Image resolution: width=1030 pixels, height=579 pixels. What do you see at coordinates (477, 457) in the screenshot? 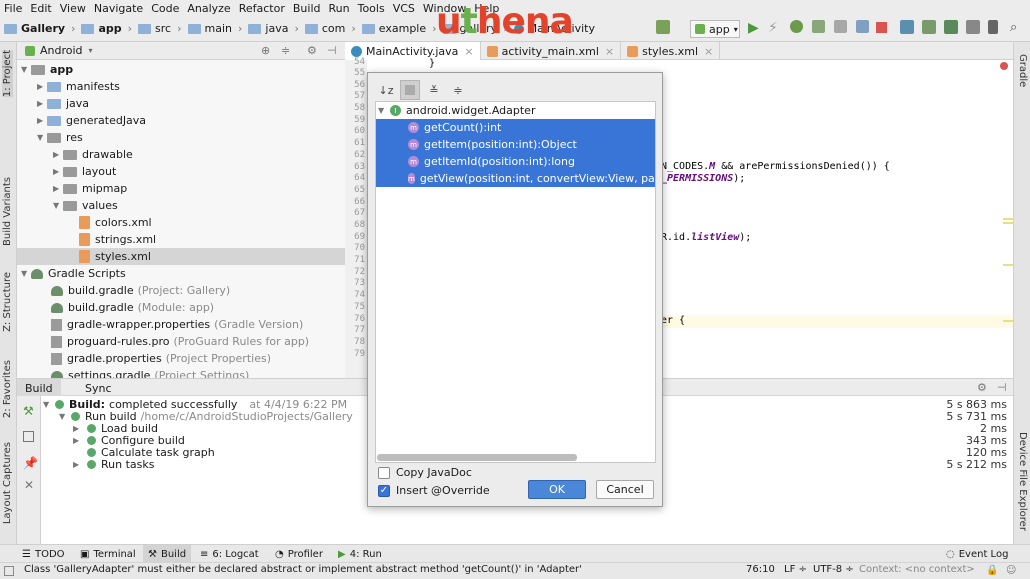
I see `horizontal-scrollbar` at bounding box center [477, 457].